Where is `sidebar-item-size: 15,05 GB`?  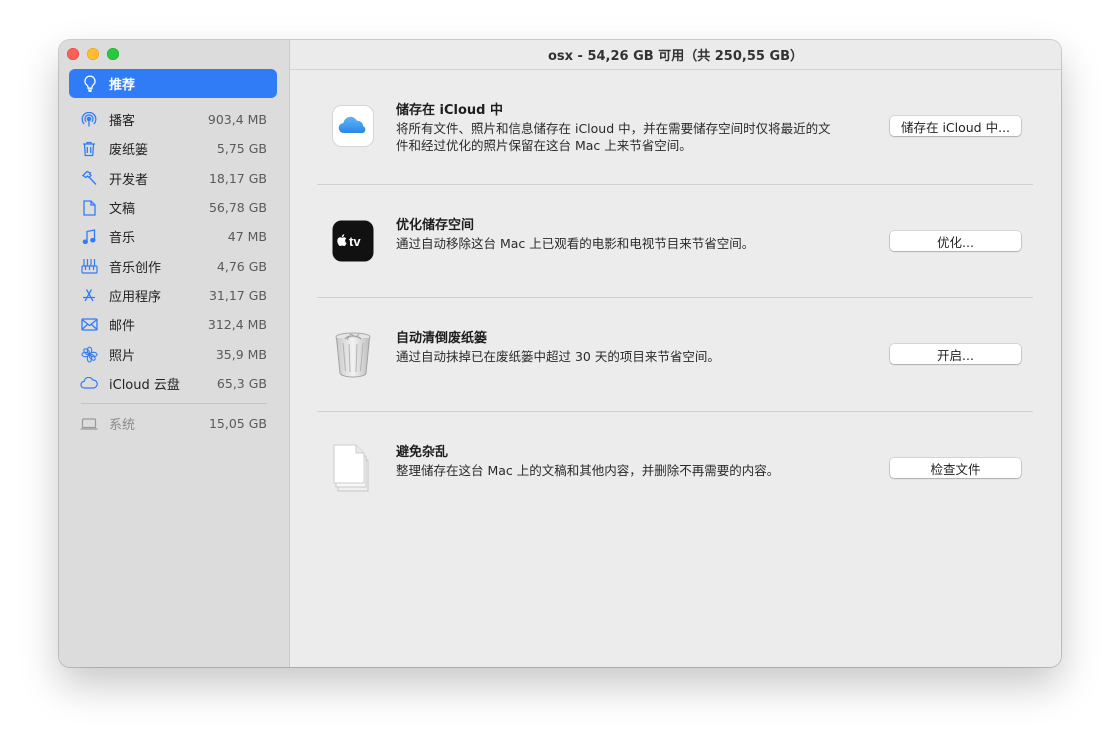
sidebar-item-size: 15,05 GB is located at coordinates (237, 424).